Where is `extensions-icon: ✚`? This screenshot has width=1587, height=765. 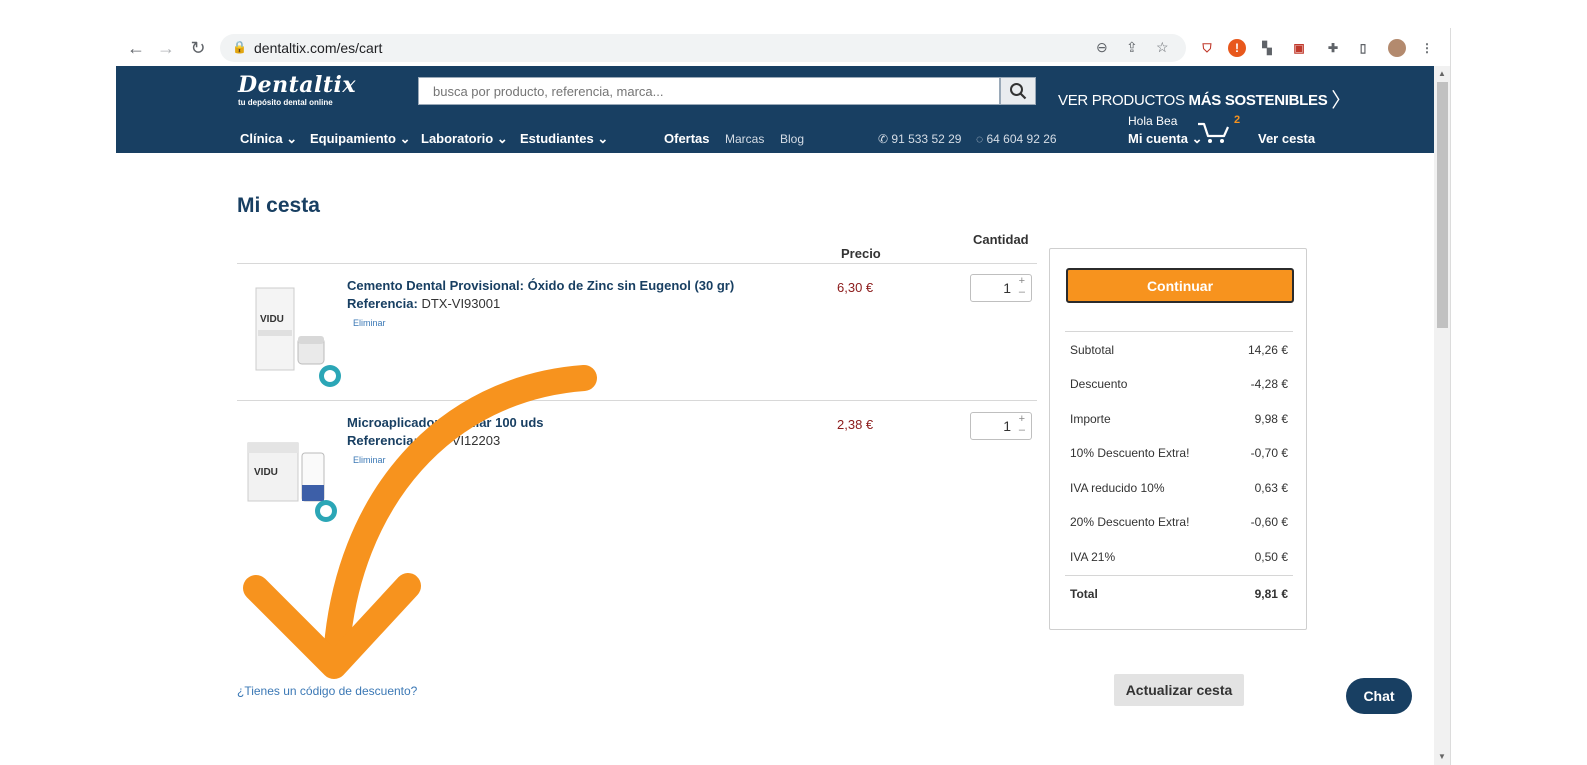 extensions-icon: ✚ is located at coordinates (1333, 48).